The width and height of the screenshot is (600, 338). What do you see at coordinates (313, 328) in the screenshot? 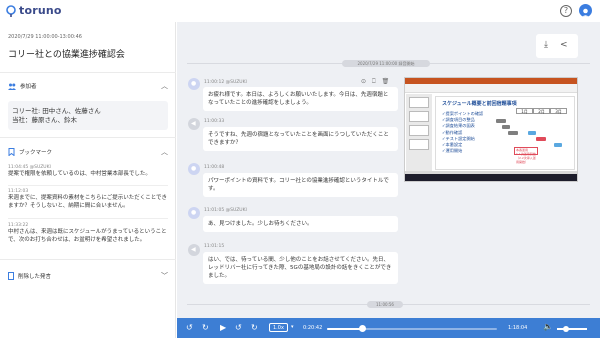
I see `current-time: 0:20:42` at bounding box center [313, 328].